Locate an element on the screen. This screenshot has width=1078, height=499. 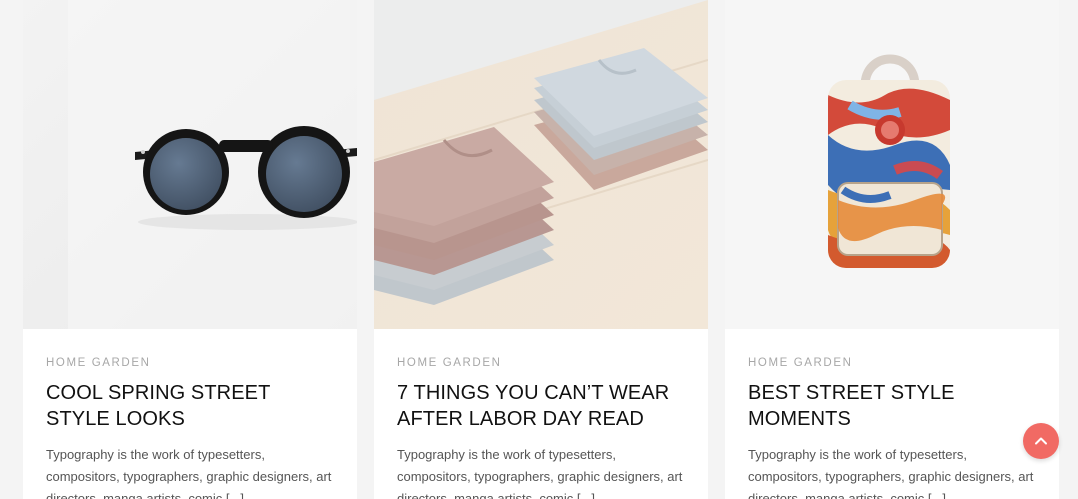
post-title-link: BEST STREET STYLE MOMENTS is located at coordinates (892, 406).